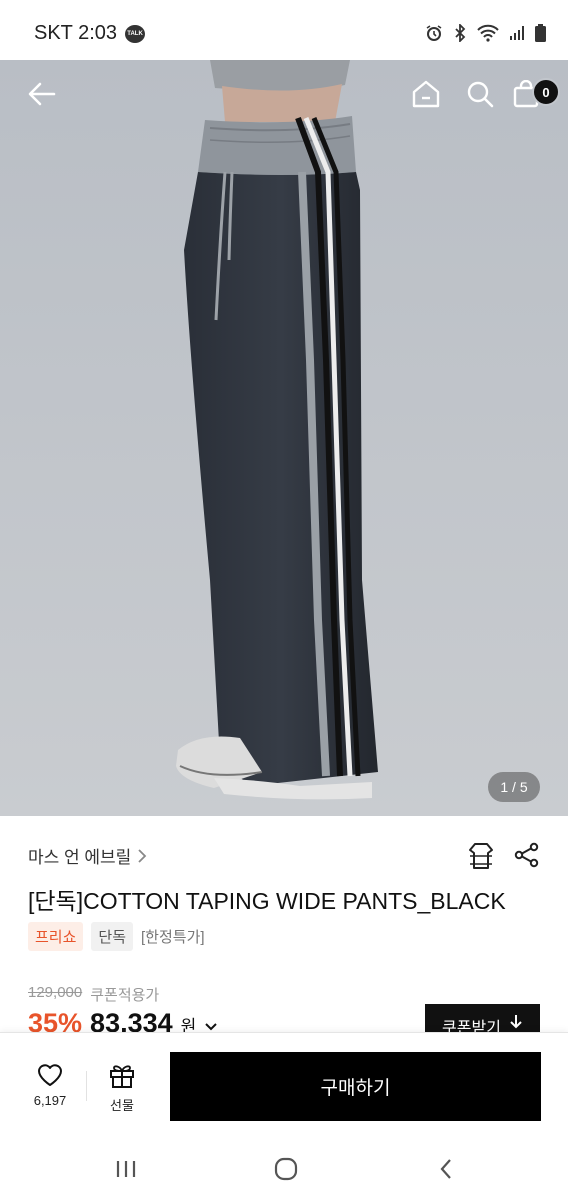  What do you see at coordinates (112, 936) in the screenshot?
I see `tag-exclusive: 단독` at bounding box center [112, 936].